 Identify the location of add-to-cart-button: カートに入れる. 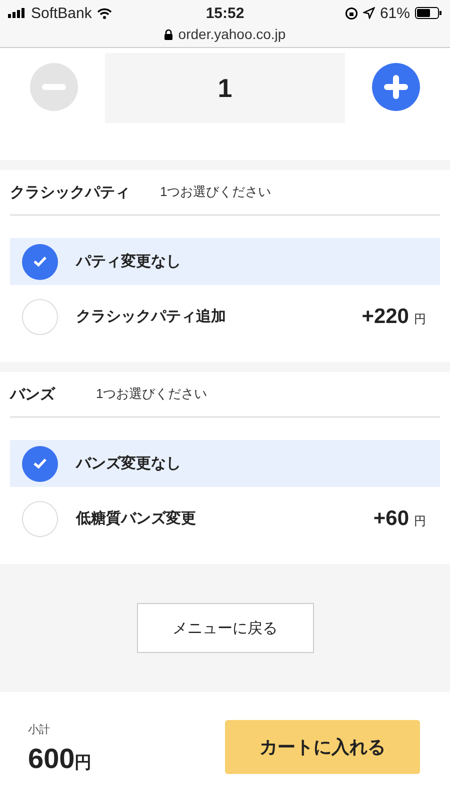
(322, 747).